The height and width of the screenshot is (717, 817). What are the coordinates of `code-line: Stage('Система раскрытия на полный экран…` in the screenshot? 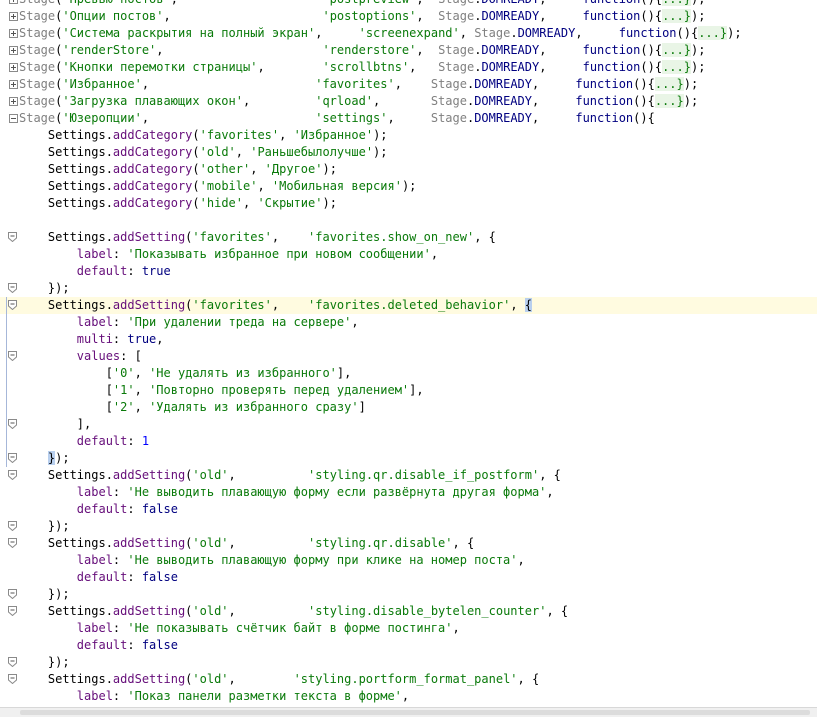 It's located at (408, 33).